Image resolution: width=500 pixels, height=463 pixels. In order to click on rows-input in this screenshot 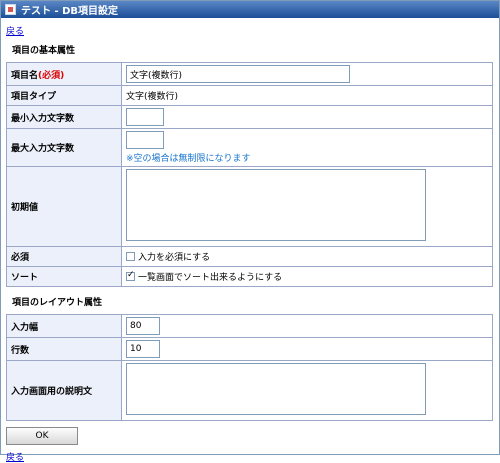, I will do `click(143, 349)`.